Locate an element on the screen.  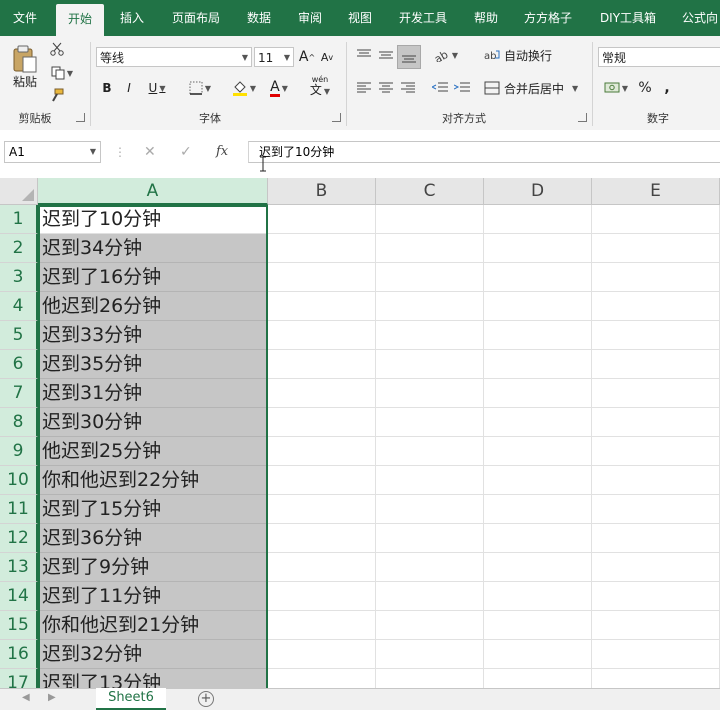
confirm-entry-button: ✓ is located at coordinates (186, 152).